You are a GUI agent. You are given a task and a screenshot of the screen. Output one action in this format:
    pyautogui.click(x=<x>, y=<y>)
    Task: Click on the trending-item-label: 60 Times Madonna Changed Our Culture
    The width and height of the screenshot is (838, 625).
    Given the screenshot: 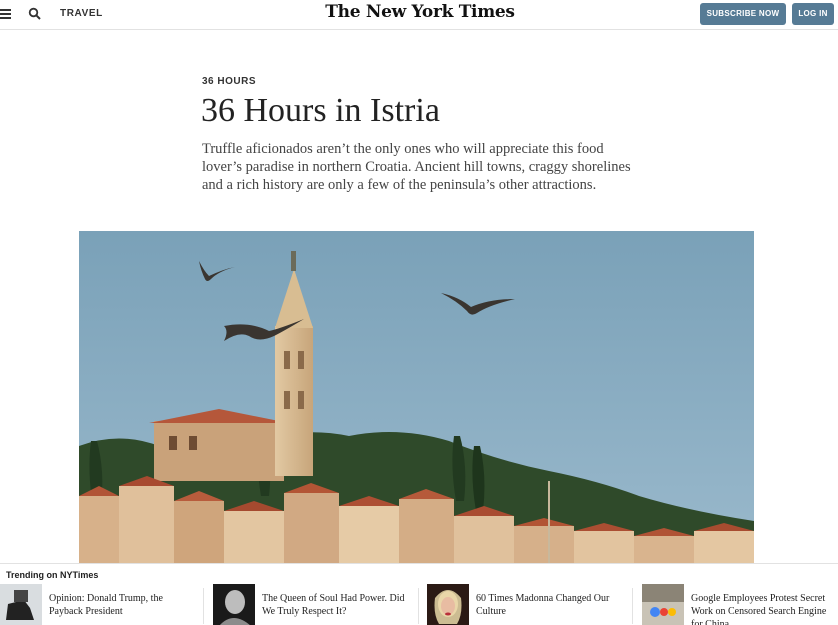 What is the action you would take?
    pyautogui.click(x=543, y=605)
    